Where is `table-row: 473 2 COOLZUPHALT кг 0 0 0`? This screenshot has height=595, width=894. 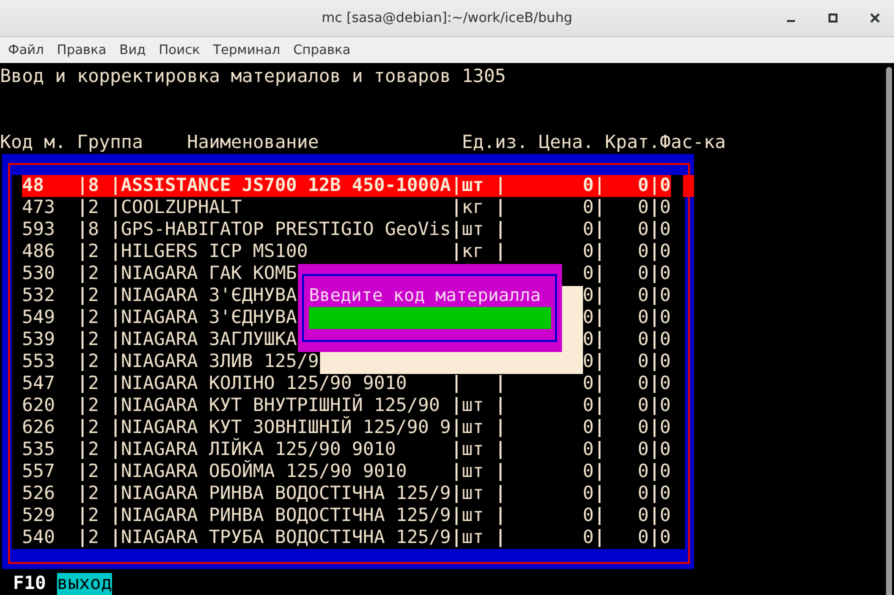 table-row: 473 2 COOLZUPHALT кг 0 0 0 is located at coordinates (346, 208).